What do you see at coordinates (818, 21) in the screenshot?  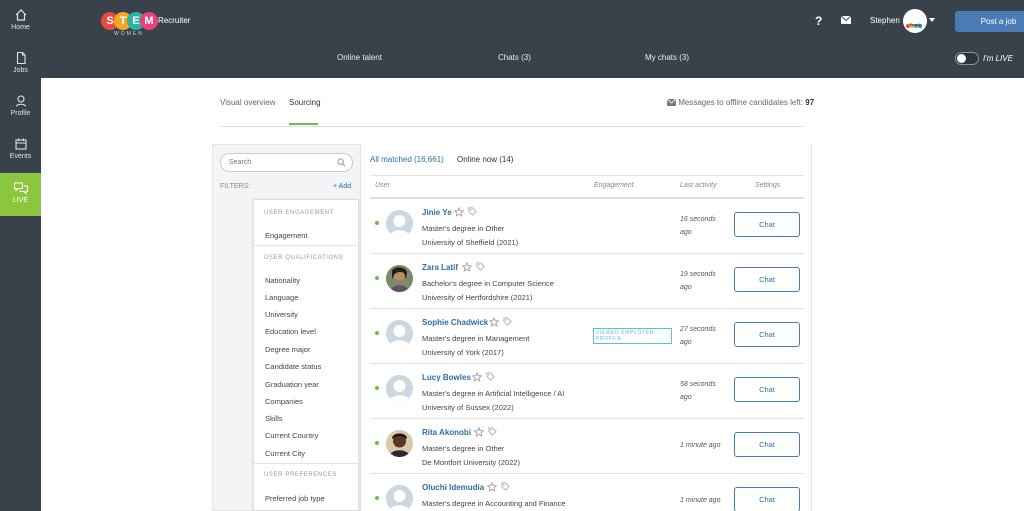 I see `help-icon: ?` at bounding box center [818, 21].